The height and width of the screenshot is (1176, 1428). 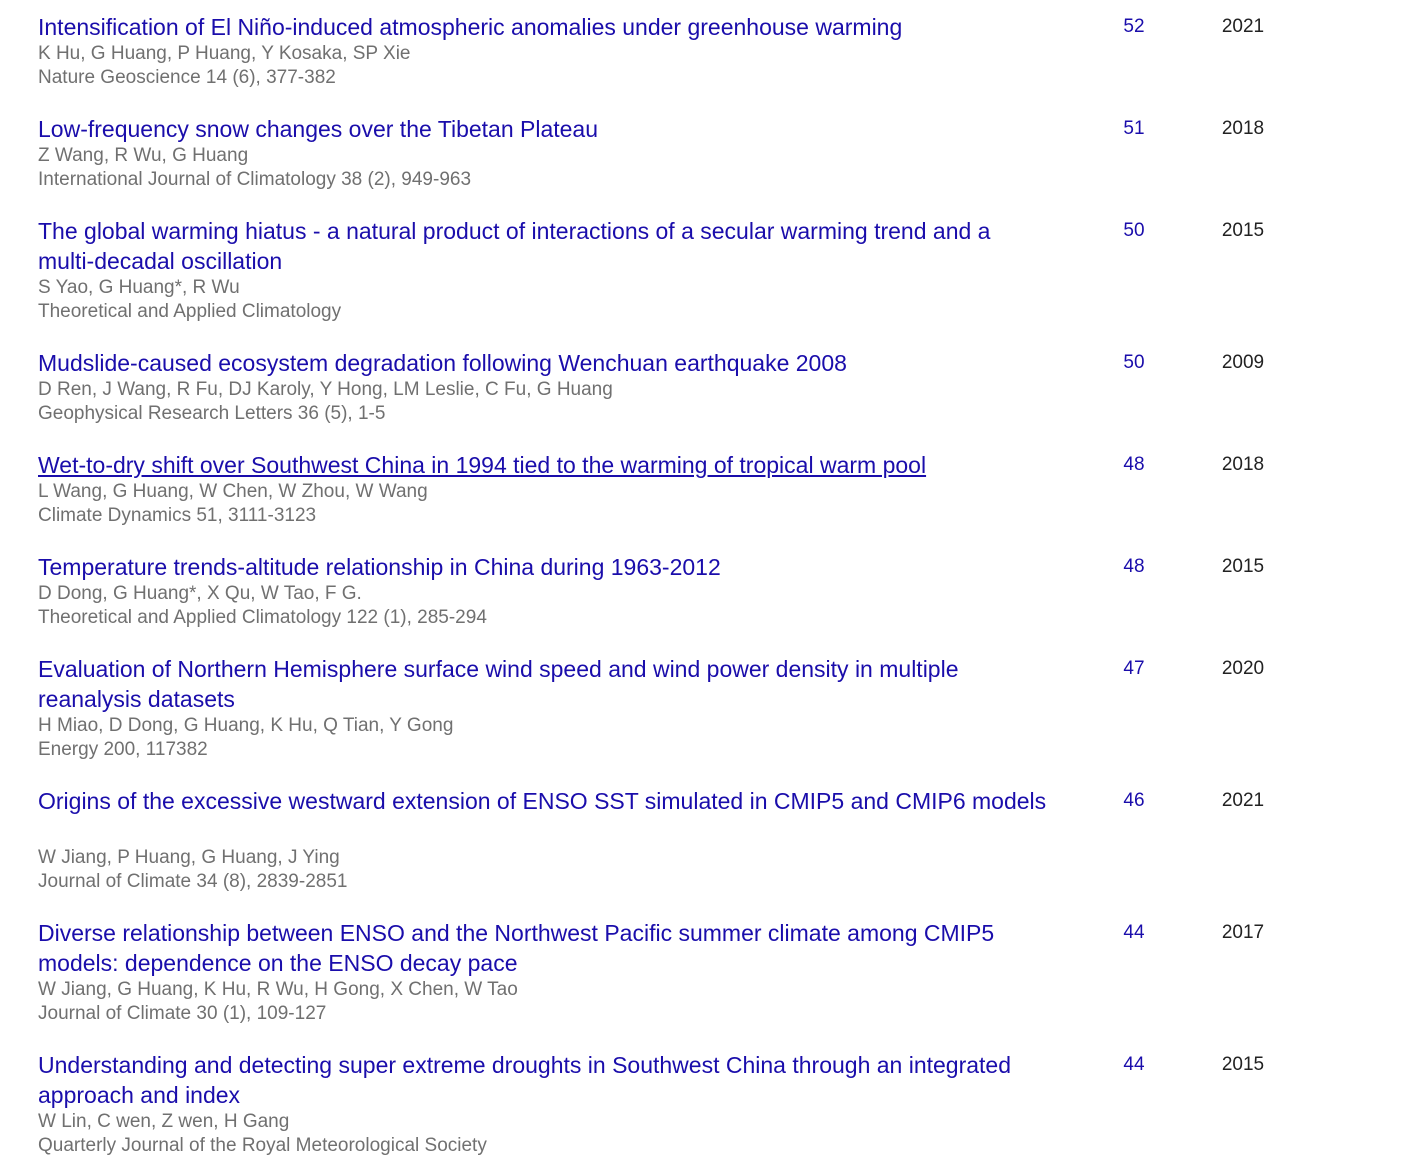 What do you see at coordinates (187, 77) in the screenshot?
I see `article-venue: Nature Geoscience 14 (6), 377-382` at bounding box center [187, 77].